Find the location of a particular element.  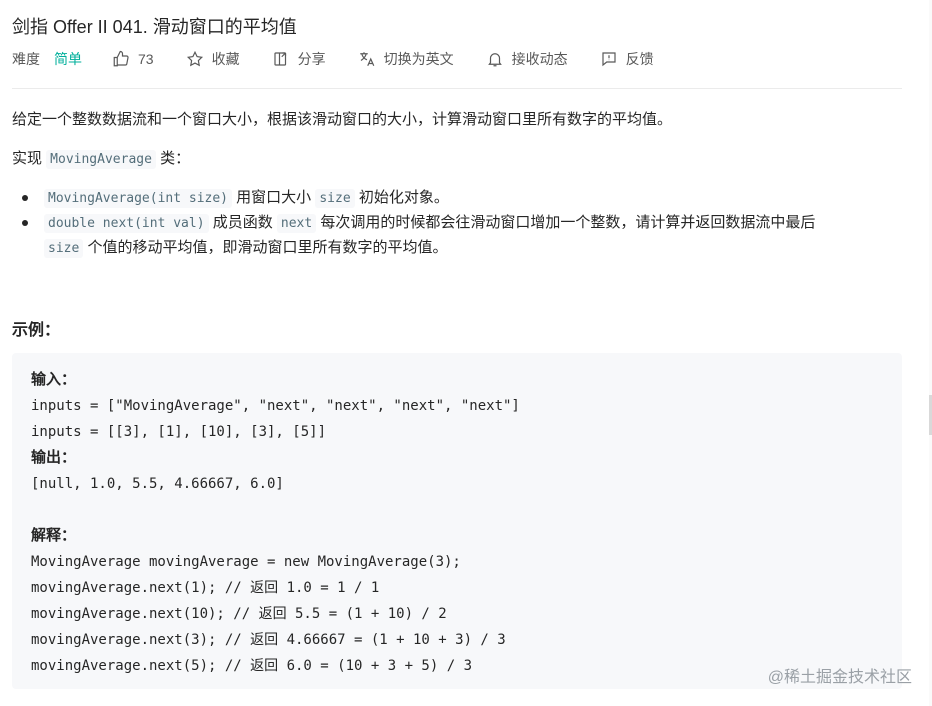

share-label: 分享 is located at coordinates (311, 59).